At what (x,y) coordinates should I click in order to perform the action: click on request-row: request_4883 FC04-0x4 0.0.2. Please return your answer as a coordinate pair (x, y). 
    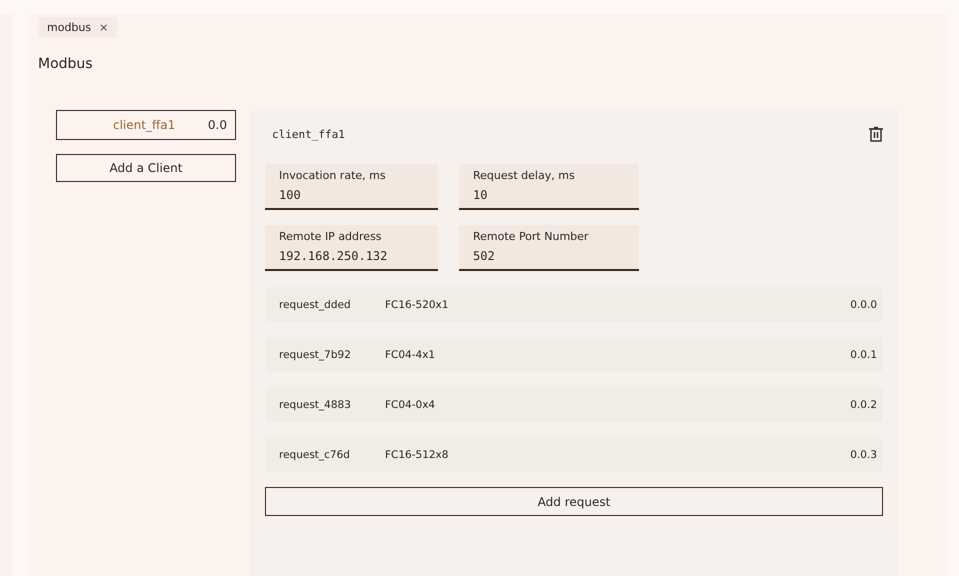
    Looking at the image, I should click on (574, 404).